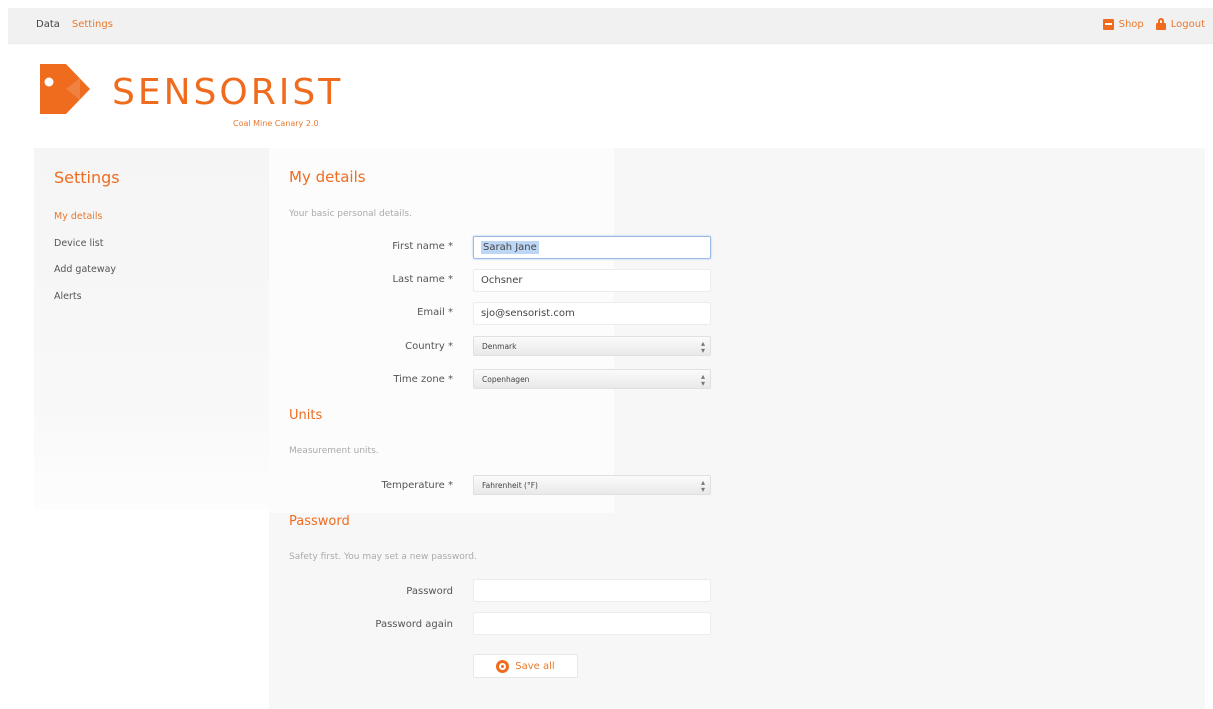 The image size is (1213, 709). I want to click on units-heading: Units, so click(306, 415).